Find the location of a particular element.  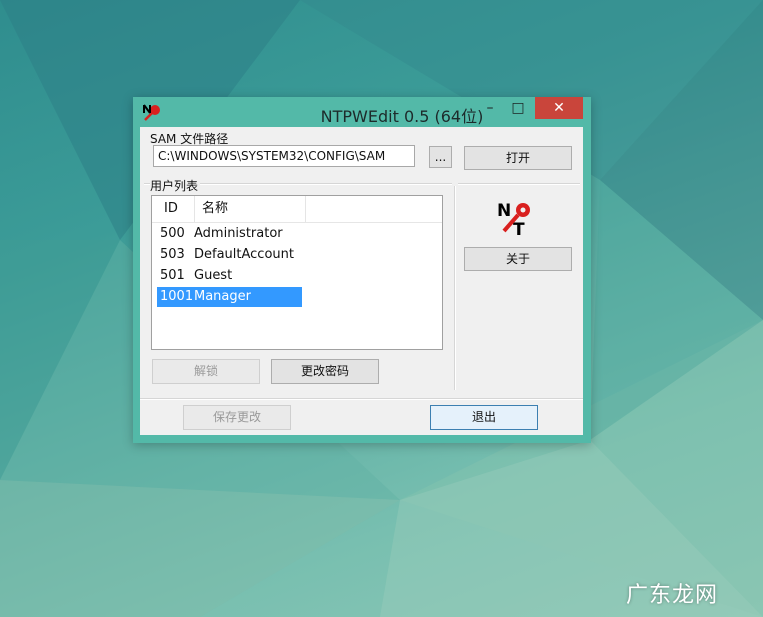

maximize-button: □ is located at coordinates (518, 108).